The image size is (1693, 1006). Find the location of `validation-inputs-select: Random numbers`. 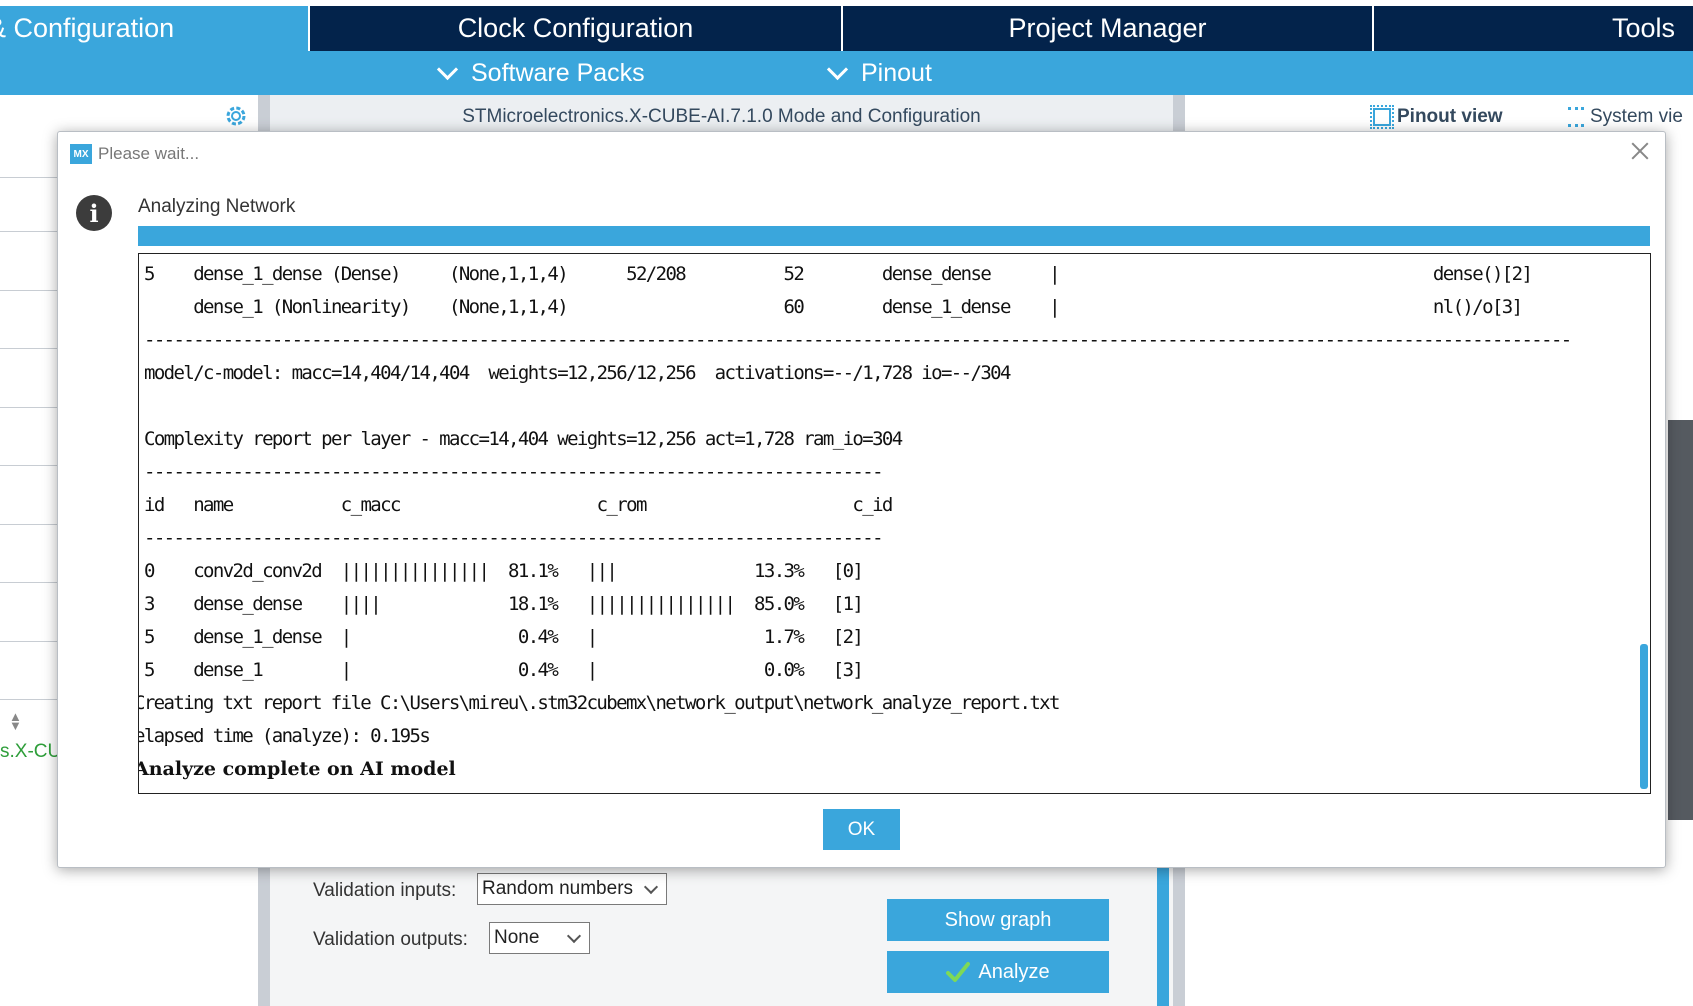

validation-inputs-select: Random numbers is located at coordinates (572, 889).